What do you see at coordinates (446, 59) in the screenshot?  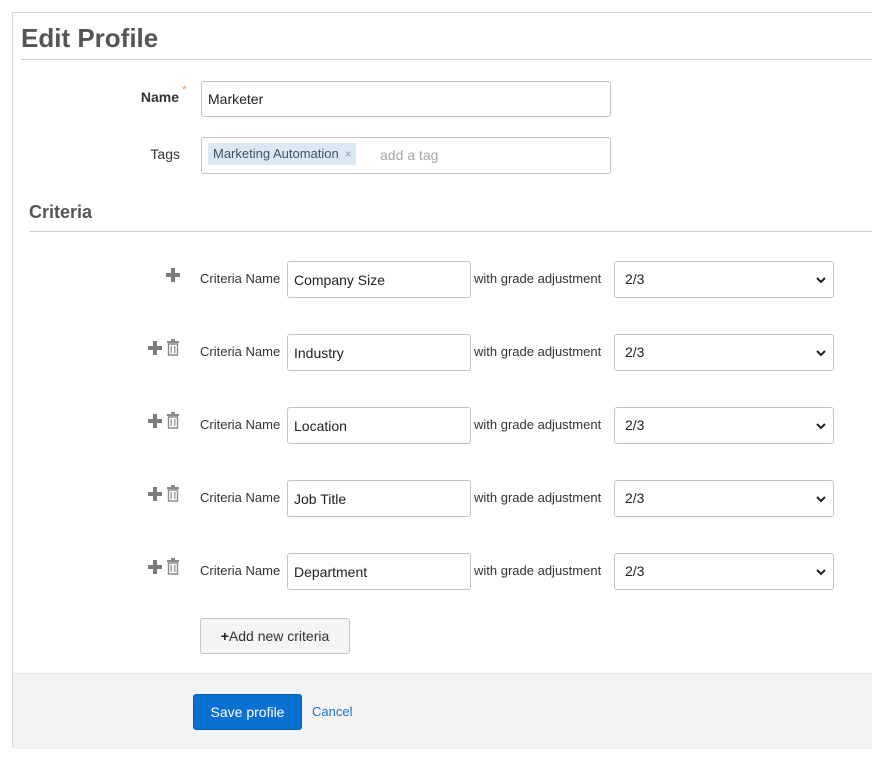 I see `title-divider` at bounding box center [446, 59].